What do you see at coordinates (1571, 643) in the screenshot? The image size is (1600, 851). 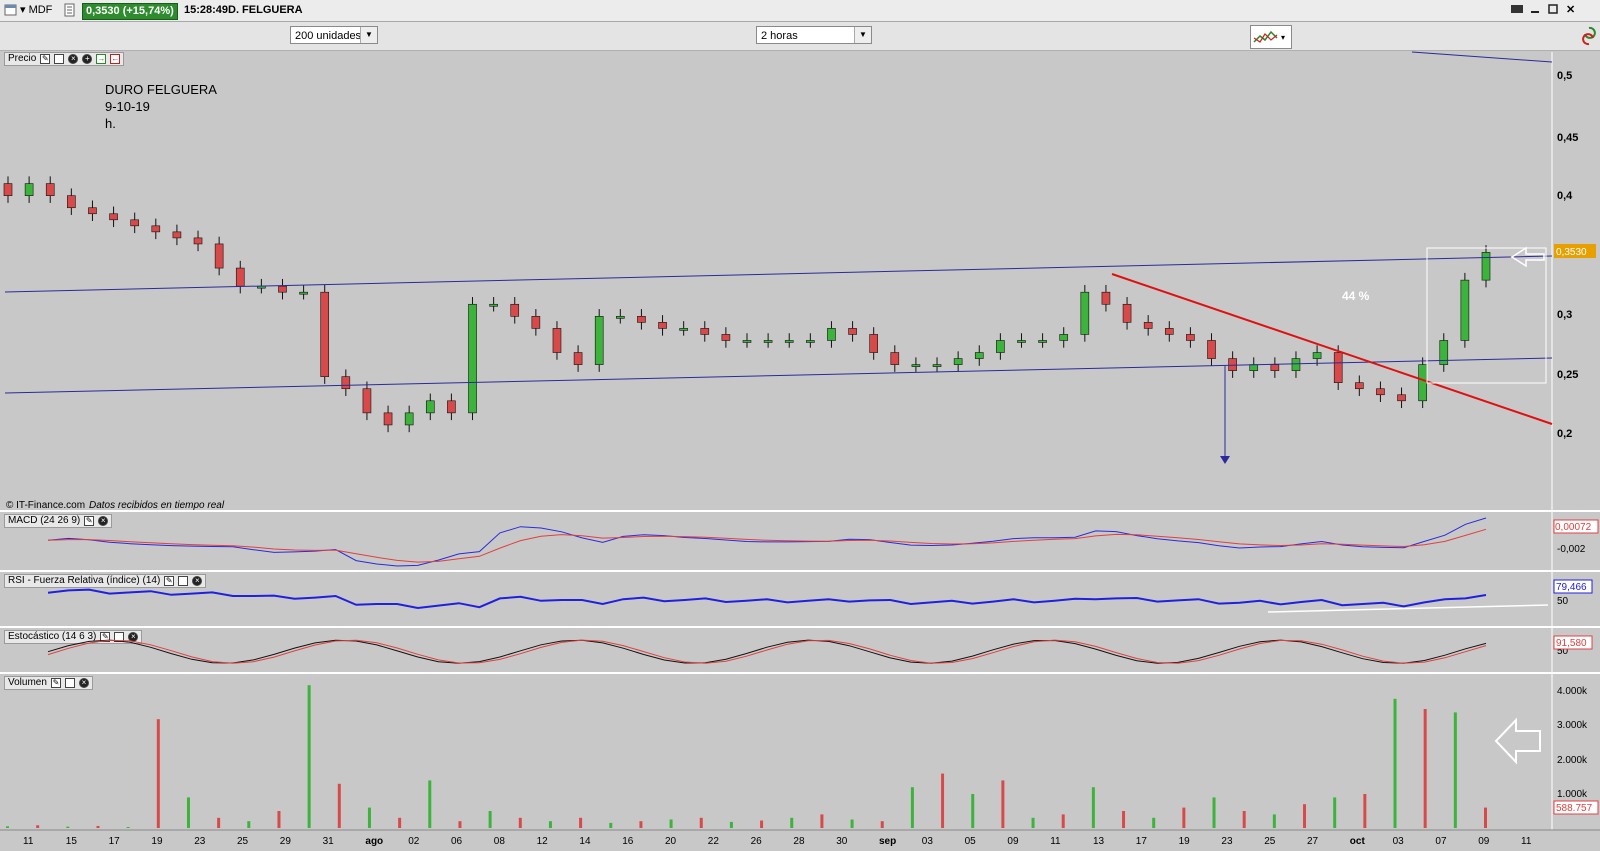 I see `stoch-value: 91,580` at bounding box center [1571, 643].